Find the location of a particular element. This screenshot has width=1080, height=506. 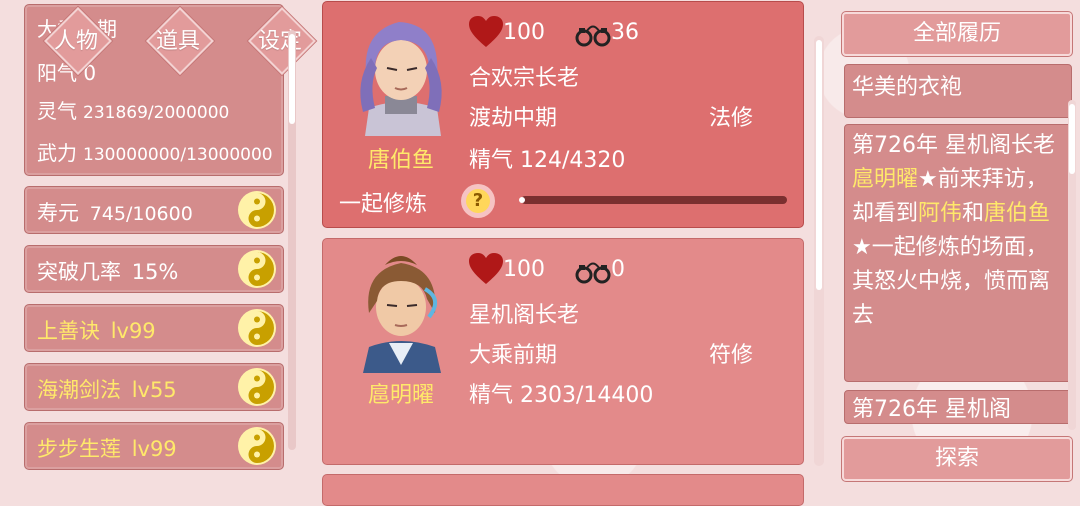

center-scrollbar is located at coordinates (819, 251).